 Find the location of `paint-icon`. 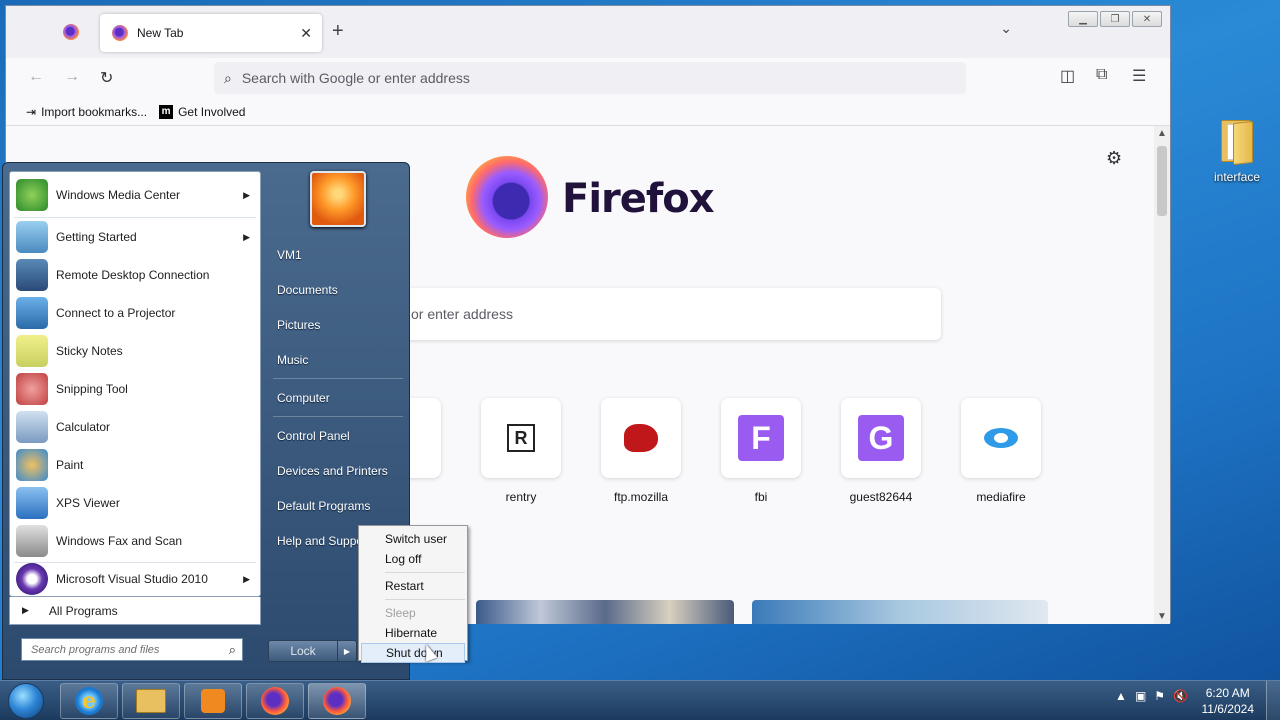

paint-icon is located at coordinates (32, 465).